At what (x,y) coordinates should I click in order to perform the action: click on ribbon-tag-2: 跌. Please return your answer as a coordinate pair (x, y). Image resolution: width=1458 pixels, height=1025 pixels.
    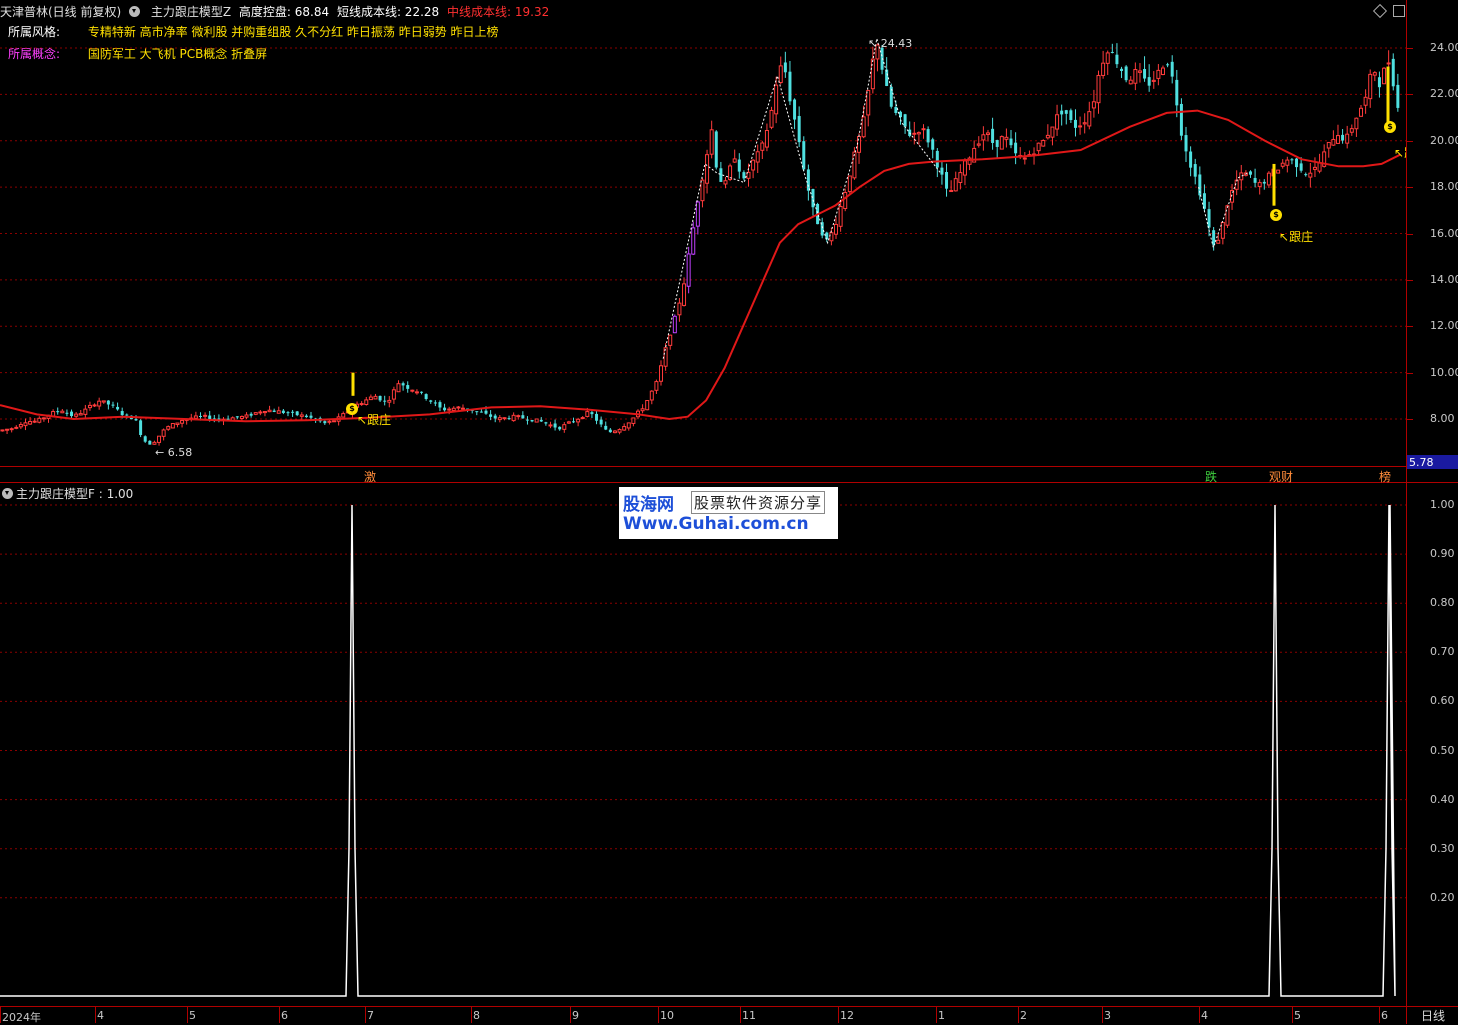
    Looking at the image, I should click on (1211, 476).